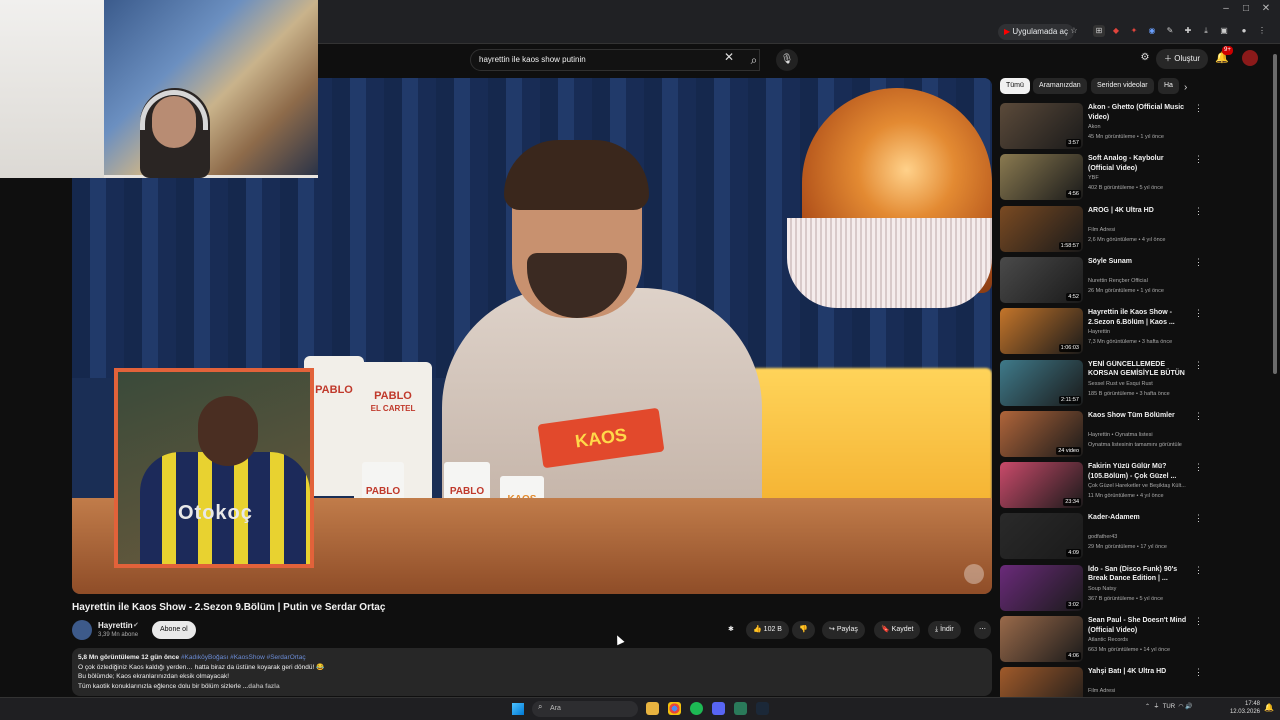 This screenshot has width=1280, height=720. I want to click on language-indicator: TUR, so click(1169, 707).